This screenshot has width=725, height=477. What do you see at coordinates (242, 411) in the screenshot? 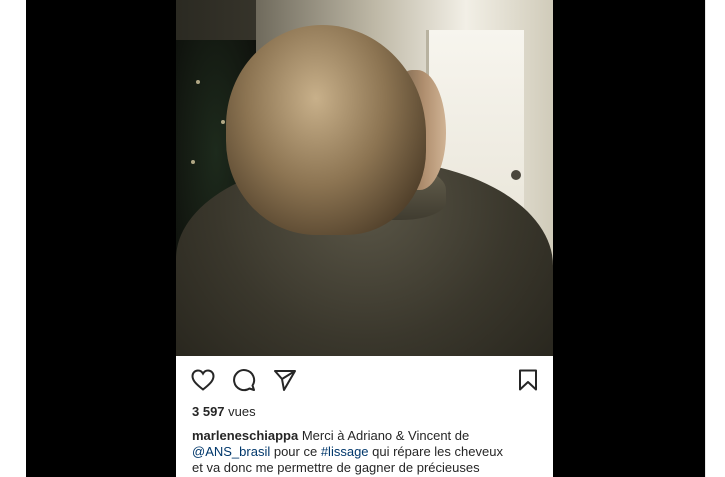
I see `views-label: vues` at bounding box center [242, 411].